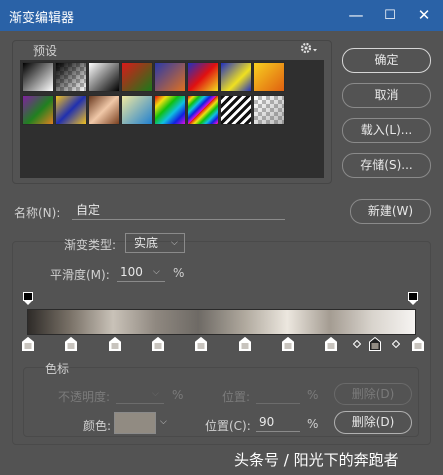 Image resolution: width=443 pixels, height=475 pixels. Describe the element at coordinates (146, 243) in the screenshot. I see `gradient-type-value: 实底` at that location.